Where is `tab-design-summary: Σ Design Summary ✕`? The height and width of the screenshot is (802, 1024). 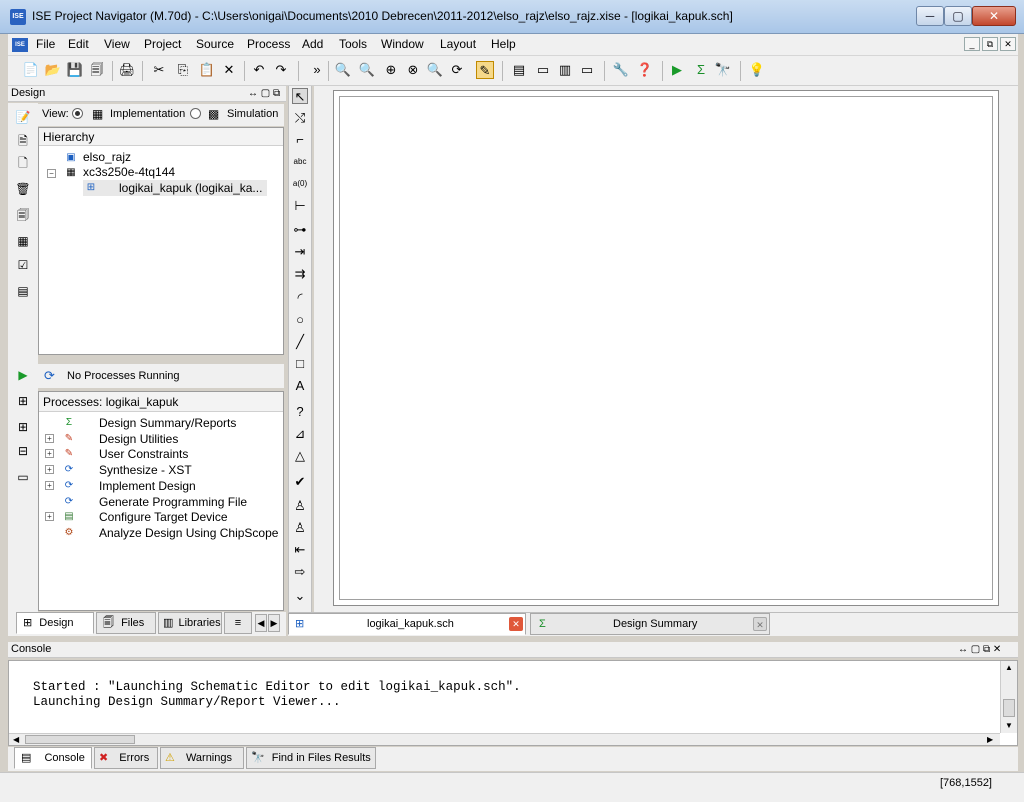 tab-design-summary: Σ Design Summary ✕ is located at coordinates (650, 624).